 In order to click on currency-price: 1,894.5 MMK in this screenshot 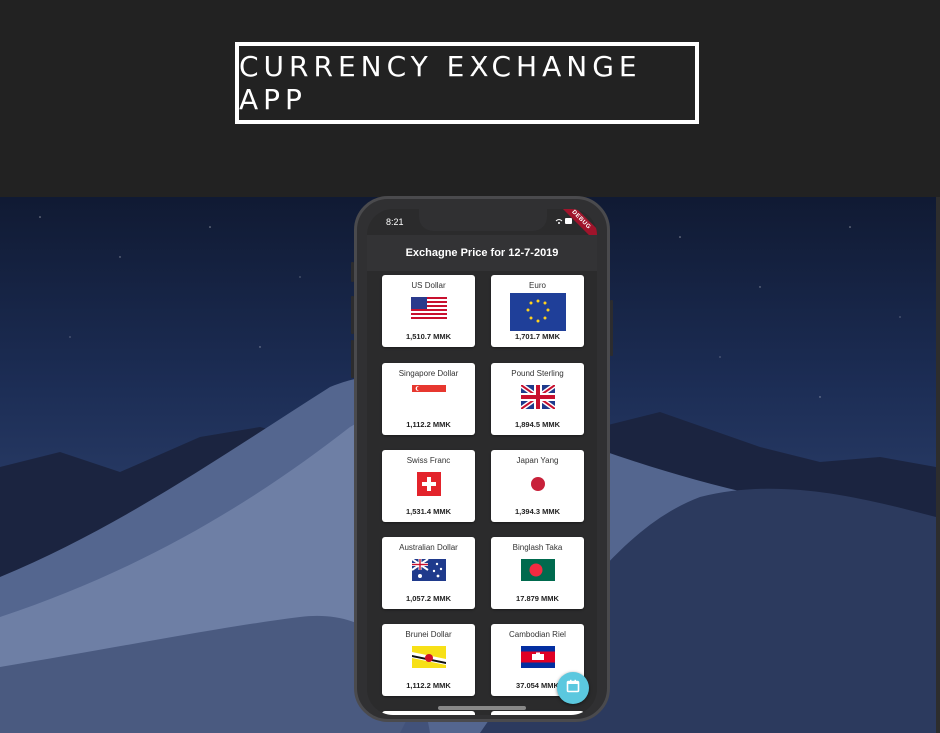, I will do `click(537, 424)`.